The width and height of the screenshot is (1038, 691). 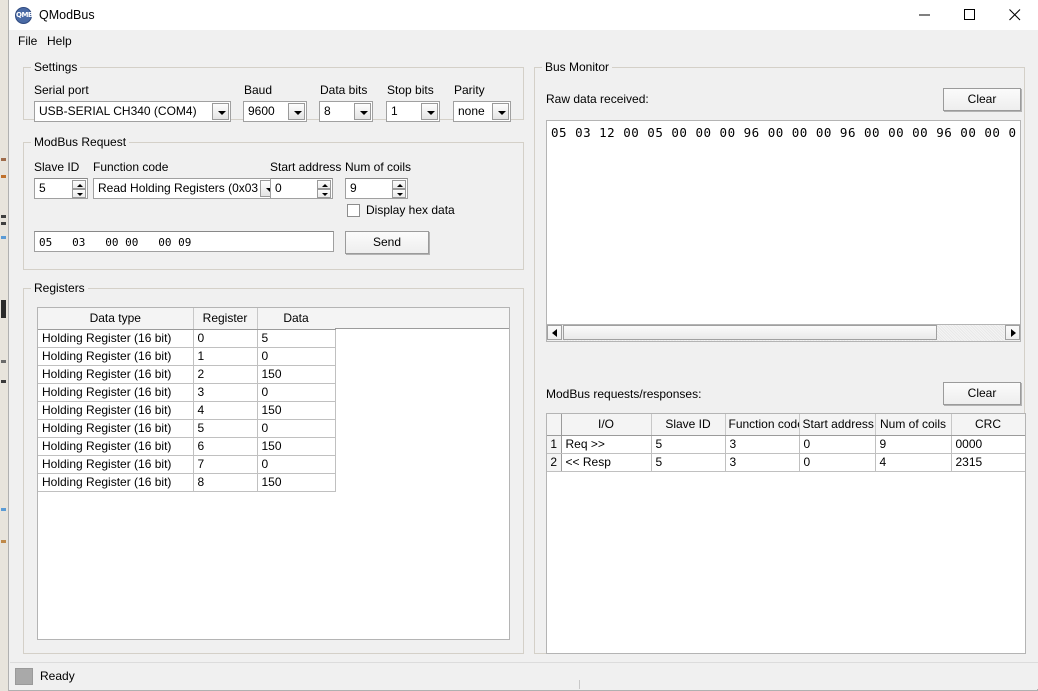 I want to click on log-clear-button: Clear, so click(x=982, y=393).